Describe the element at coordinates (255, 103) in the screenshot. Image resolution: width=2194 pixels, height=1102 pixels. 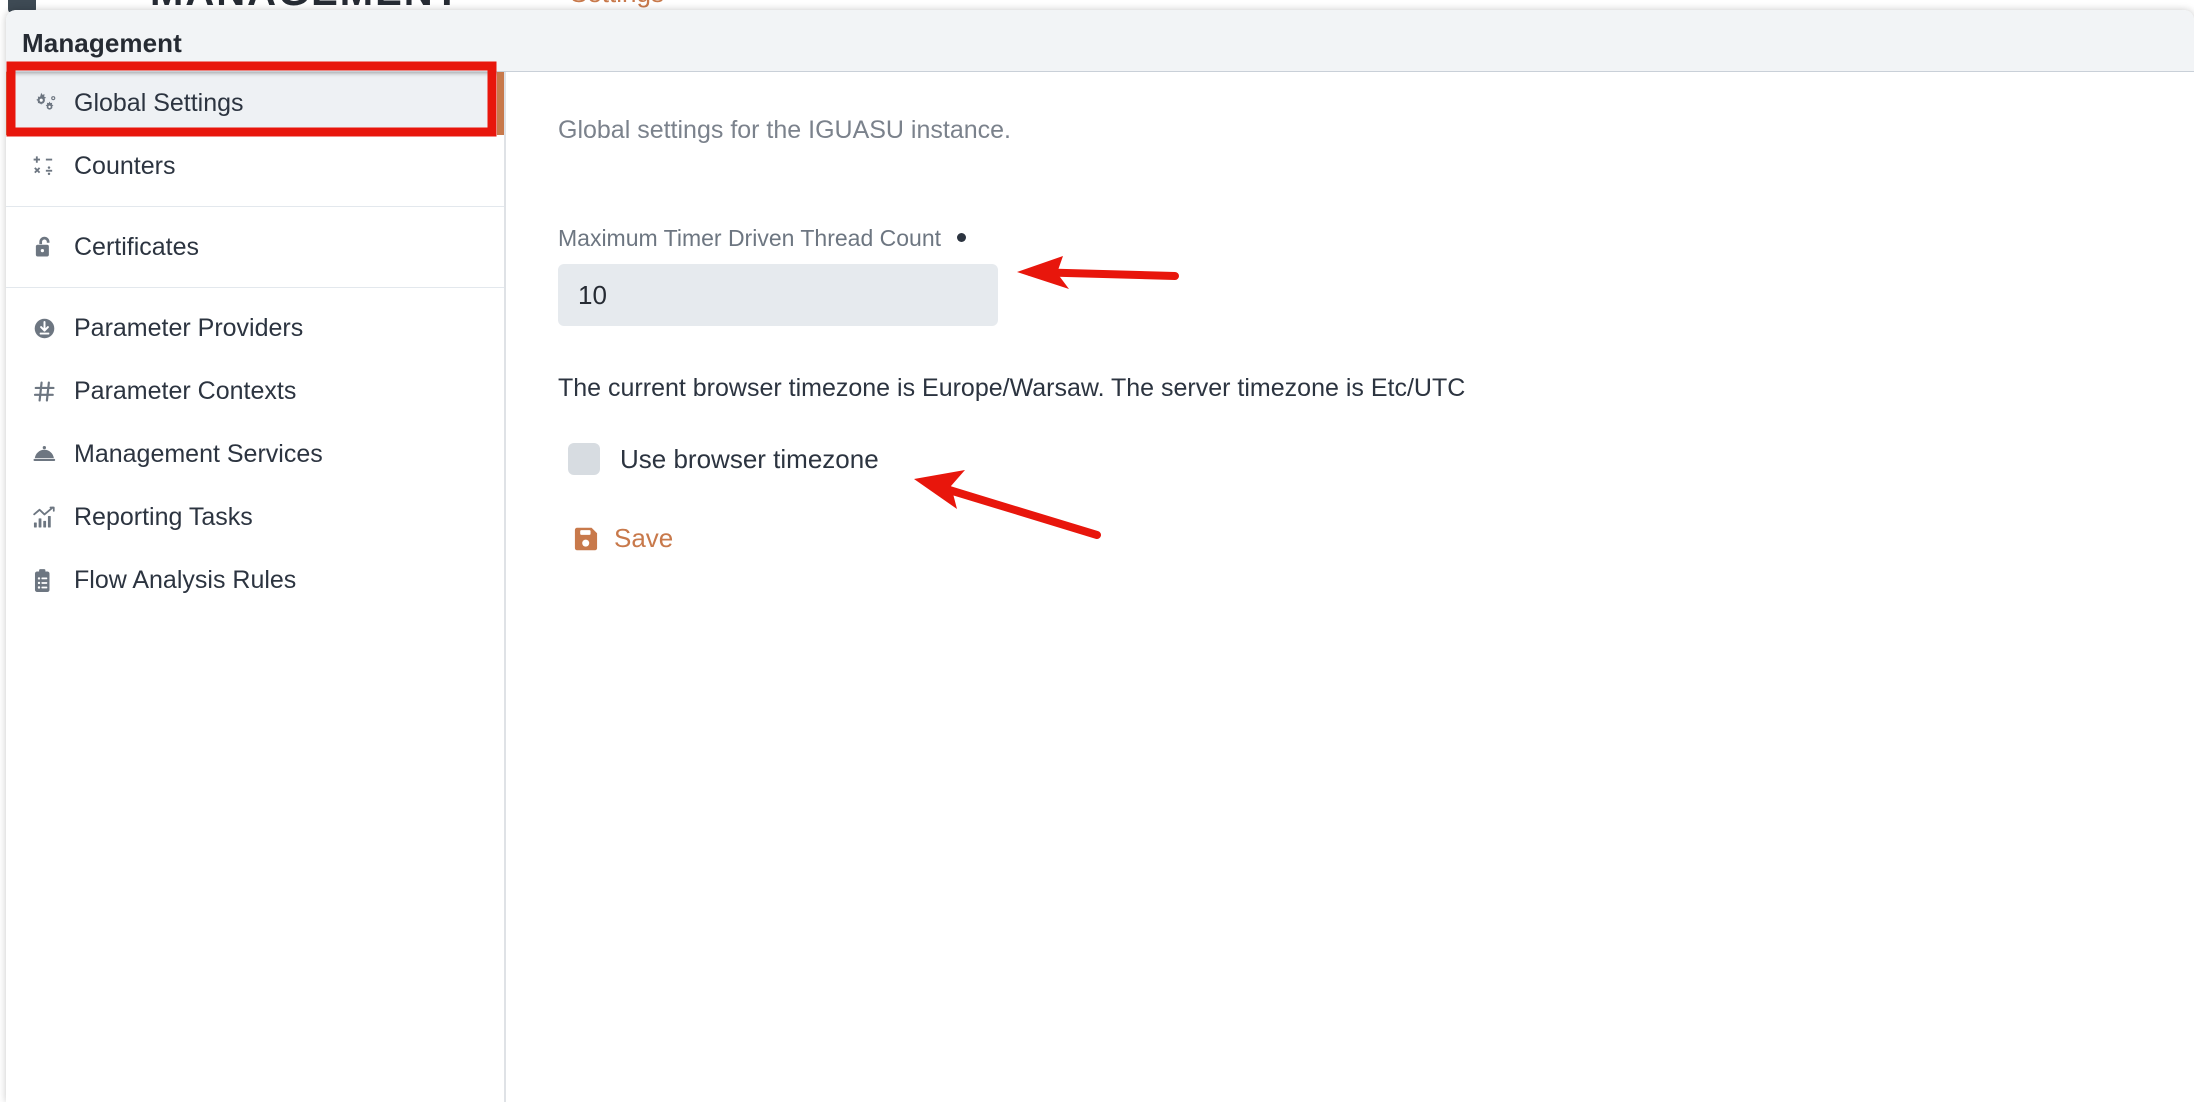
I see `sidebar-item-global-settings: Global Settings` at that location.